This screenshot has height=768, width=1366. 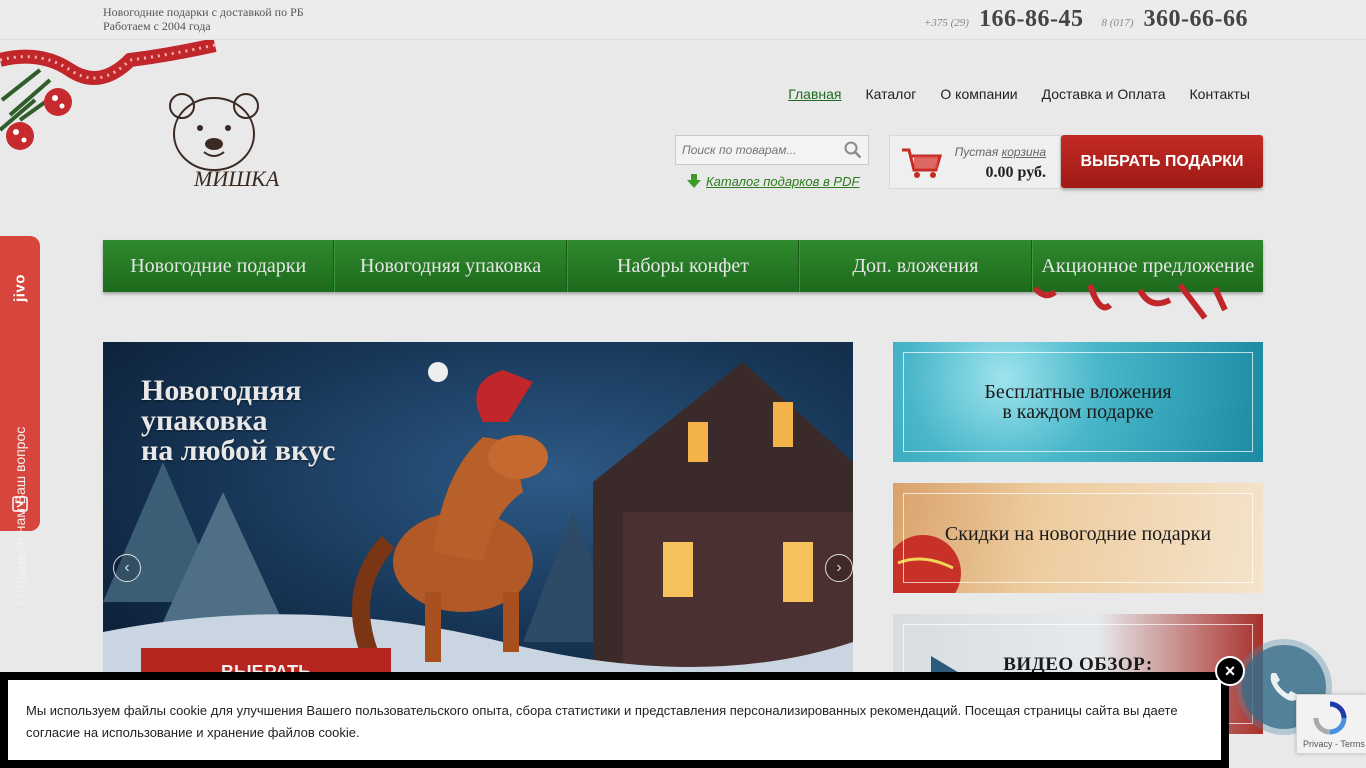 I want to click on download-arrow-icon, so click(x=694, y=181).